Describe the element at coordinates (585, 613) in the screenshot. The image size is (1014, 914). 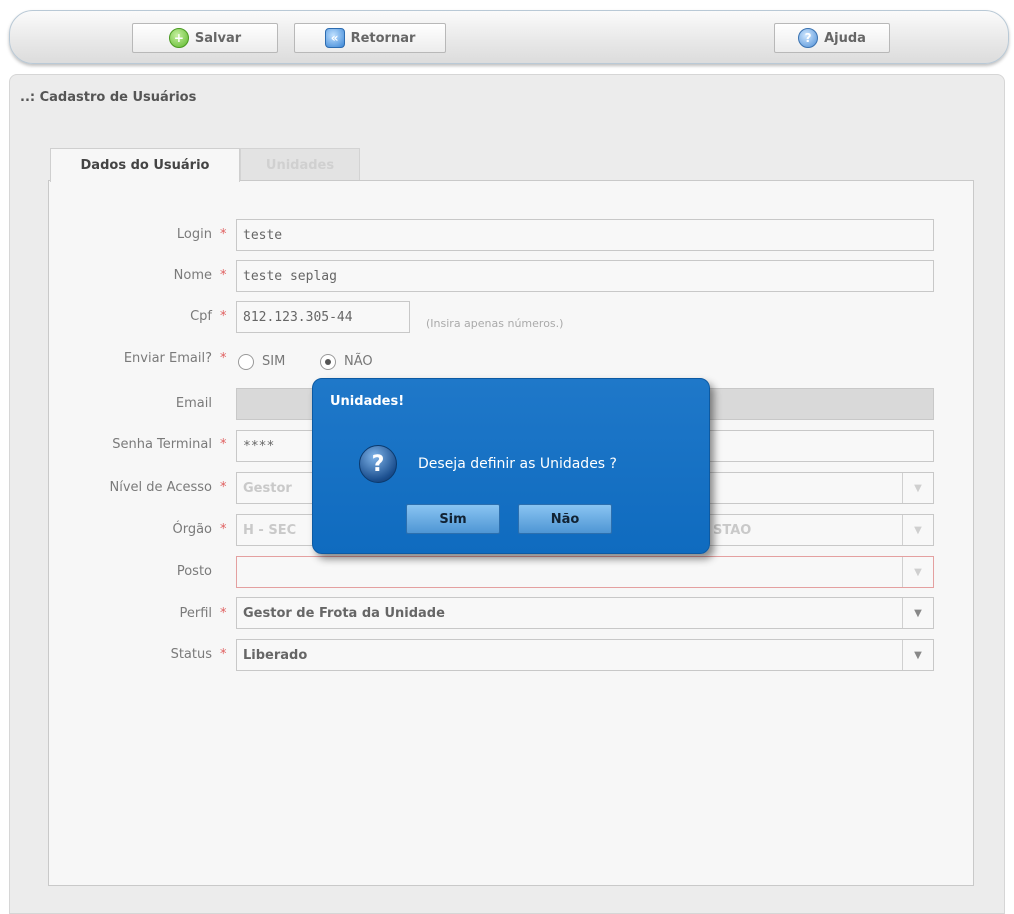
I see `perfil-select: Gestor de Frota da Unidade ▼` at that location.